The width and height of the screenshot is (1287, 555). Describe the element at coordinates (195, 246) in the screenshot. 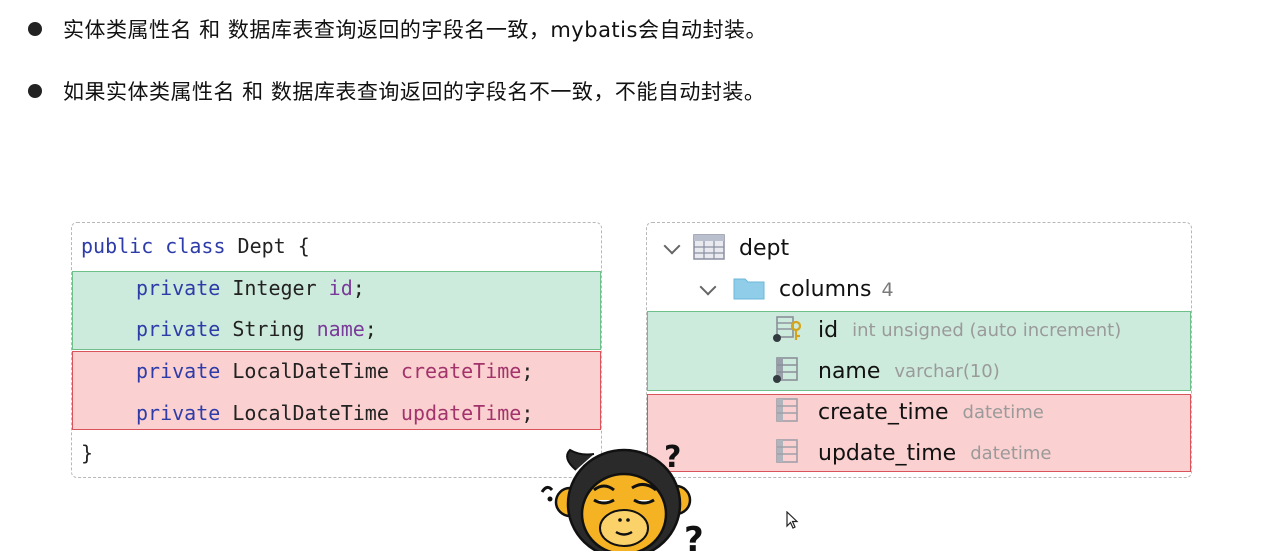

I see `code-line-class-decl: public class Dept {` at that location.